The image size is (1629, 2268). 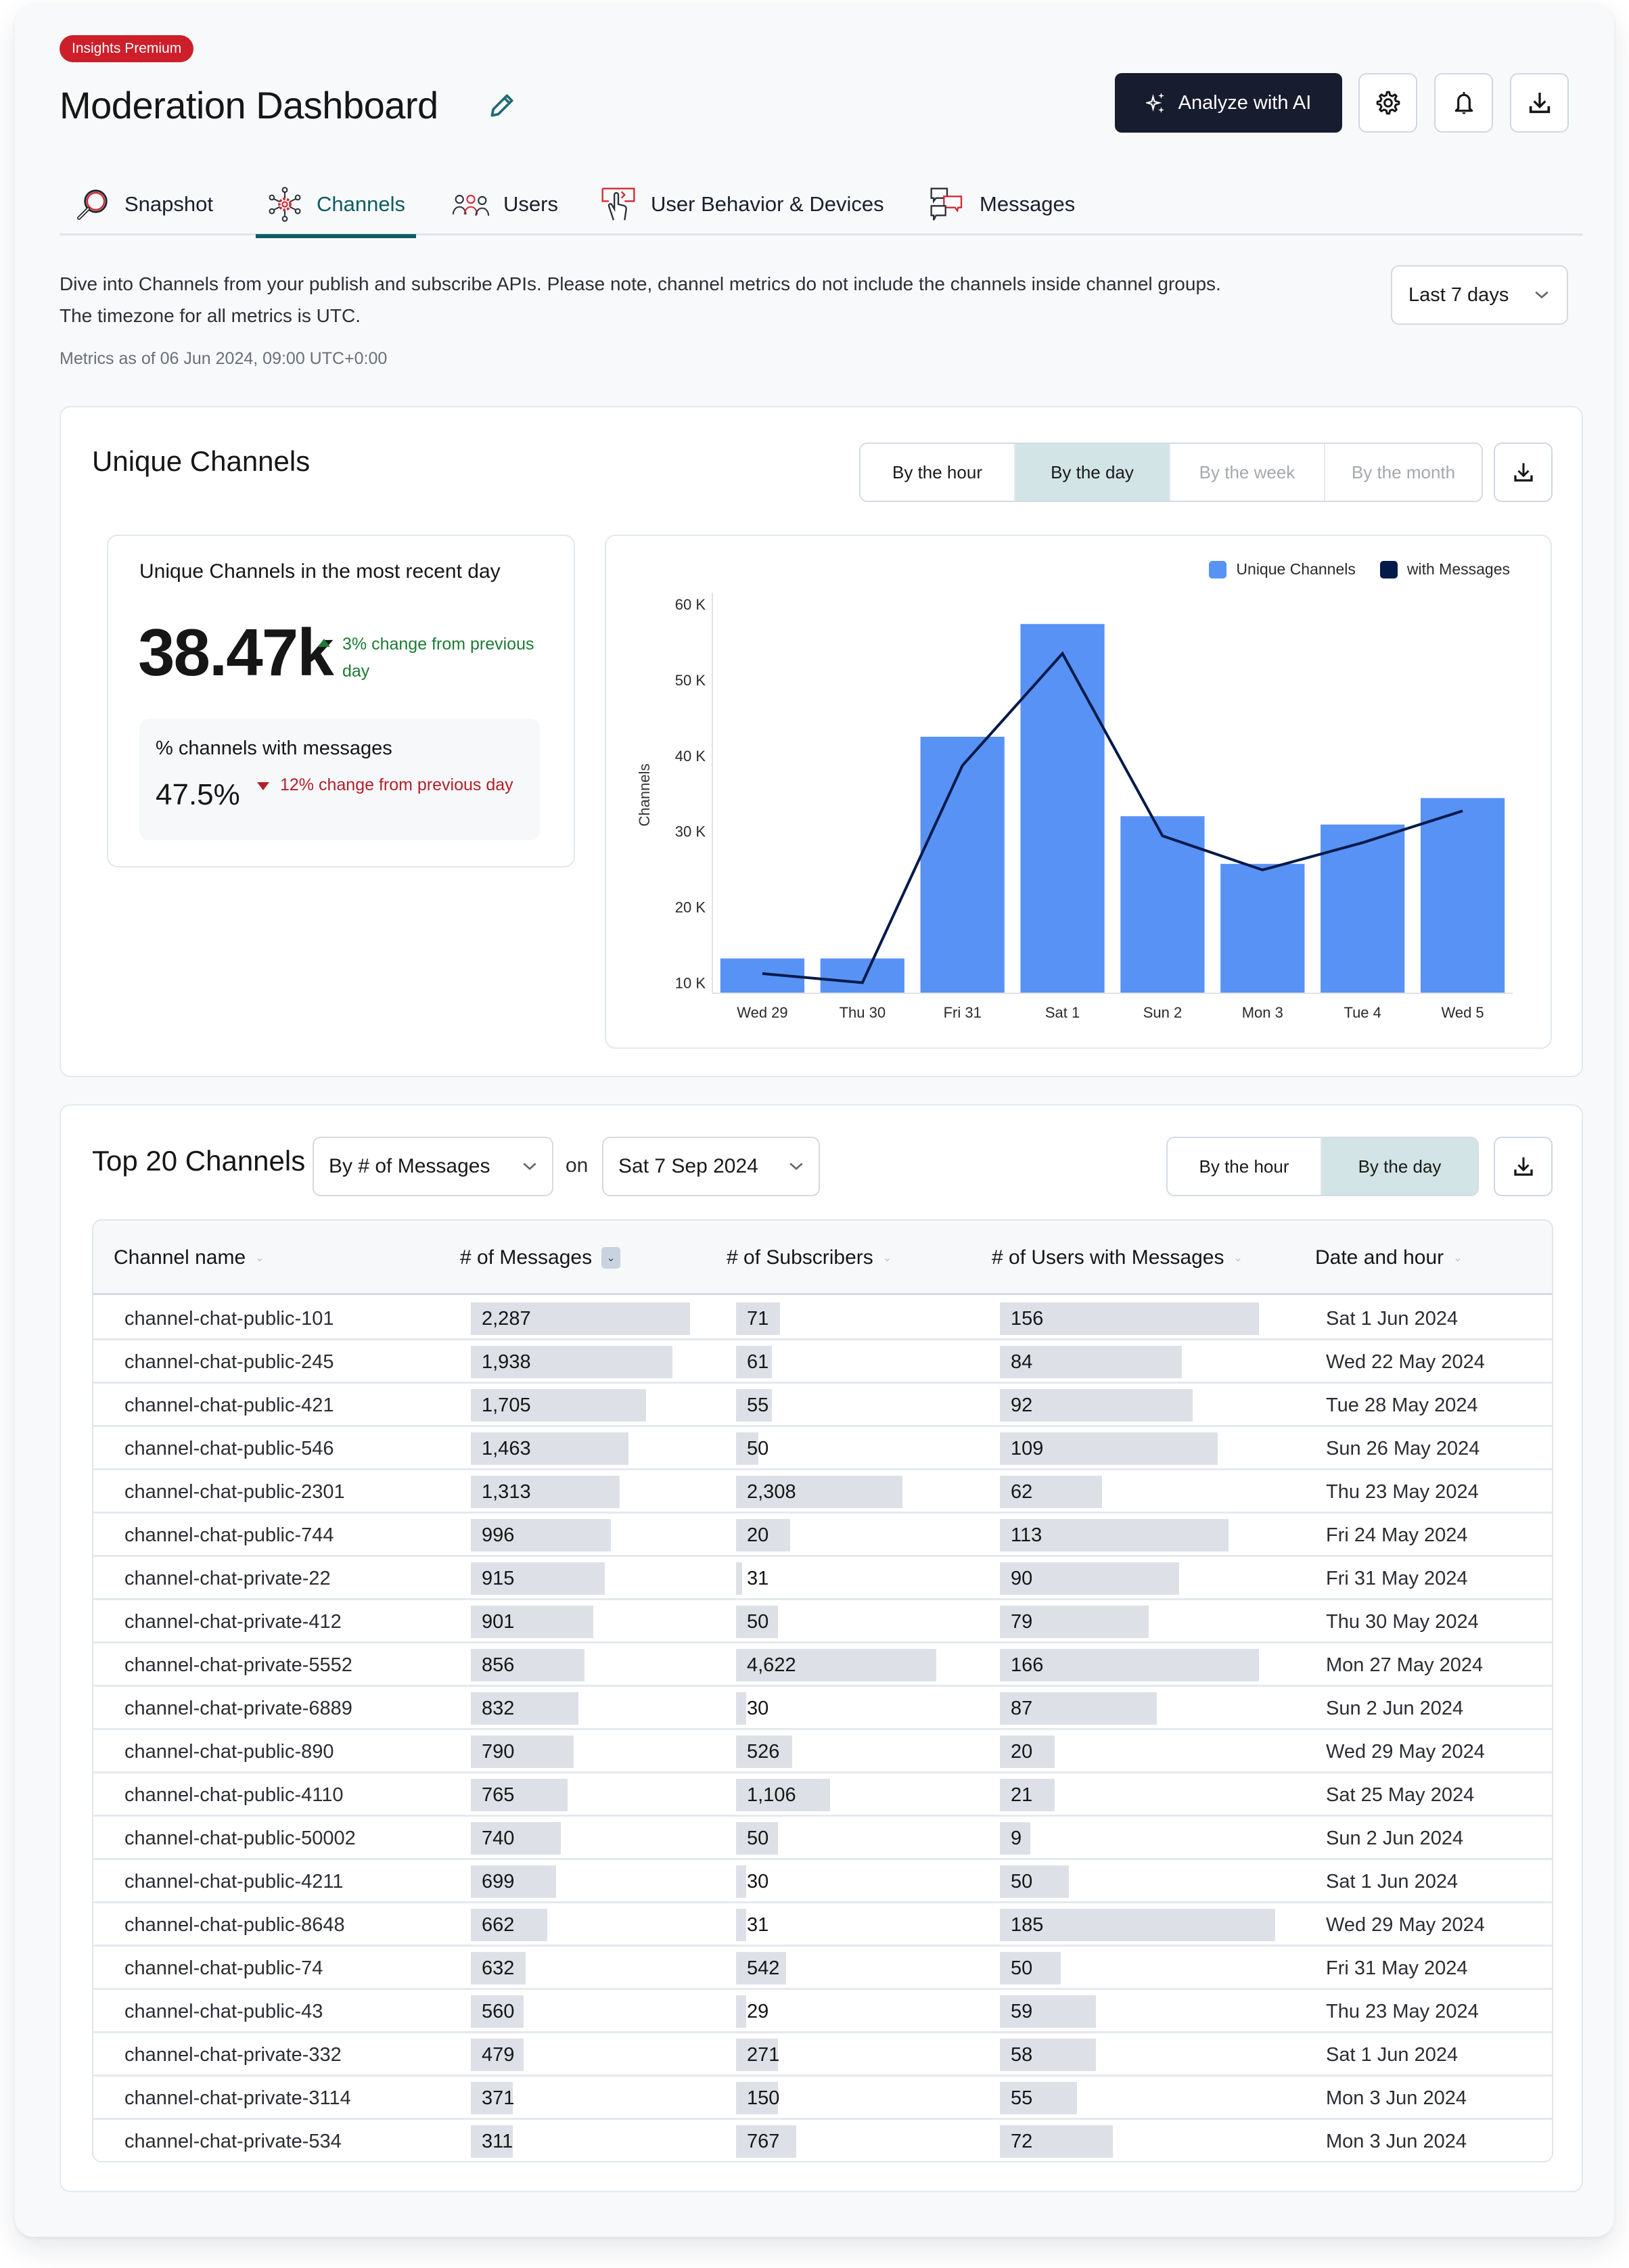 What do you see at coordinates (199, 1161) in the screenshot?
I see `top-channels-title: Top 20 Channels` at bounding box center [199, 1161].